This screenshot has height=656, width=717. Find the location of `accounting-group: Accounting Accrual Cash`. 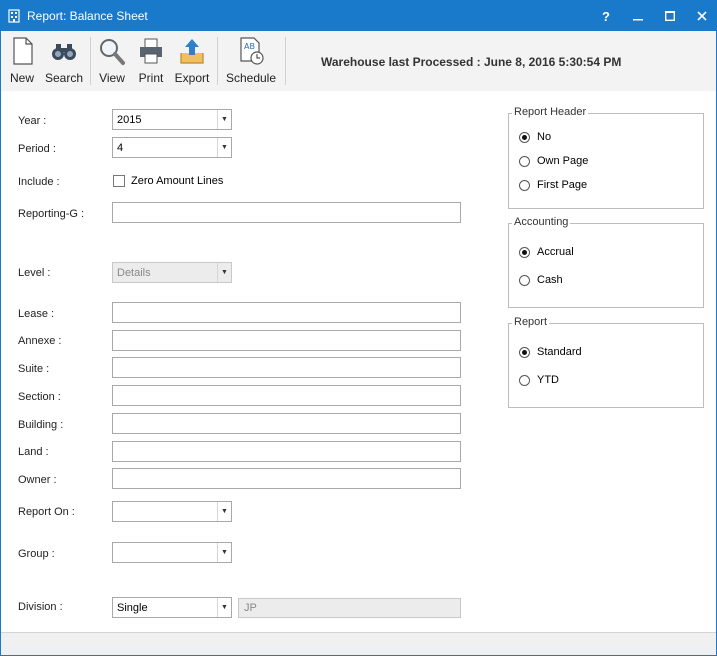

accounting-group: Accounting Accrual Cash is located at coordinates (606, 262).